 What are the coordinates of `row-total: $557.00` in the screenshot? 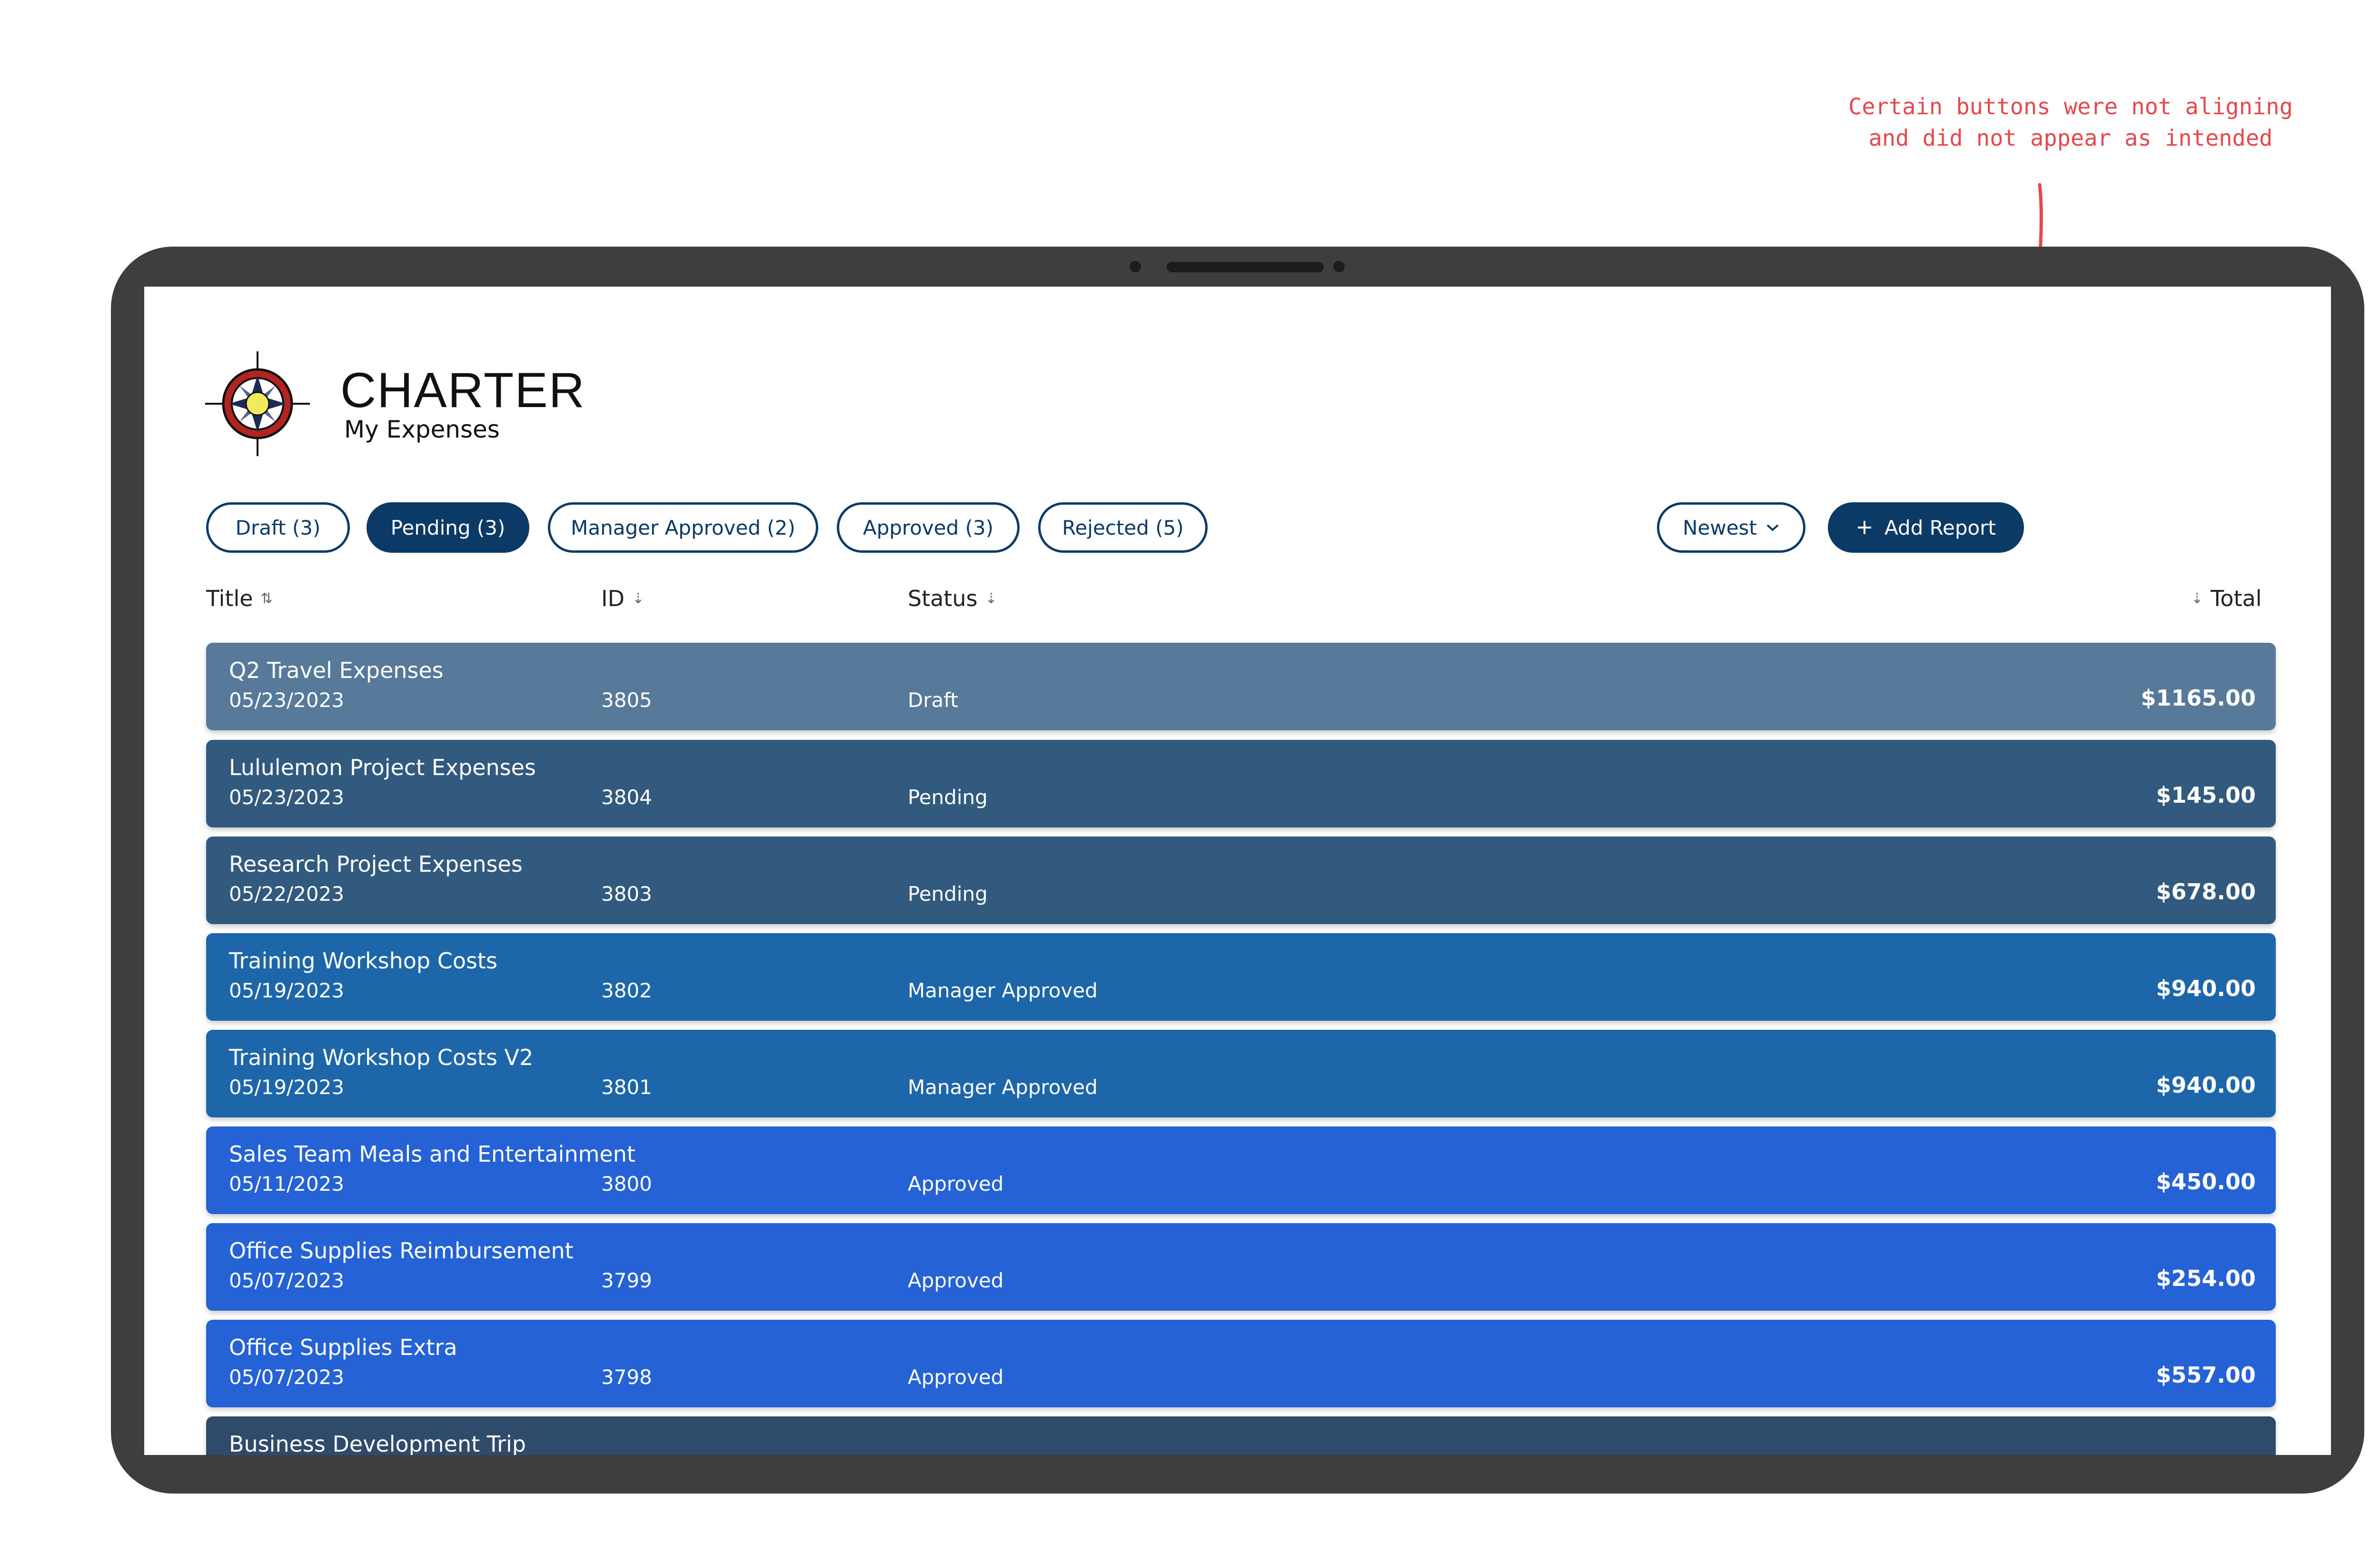 It's located at (2206, 1375).